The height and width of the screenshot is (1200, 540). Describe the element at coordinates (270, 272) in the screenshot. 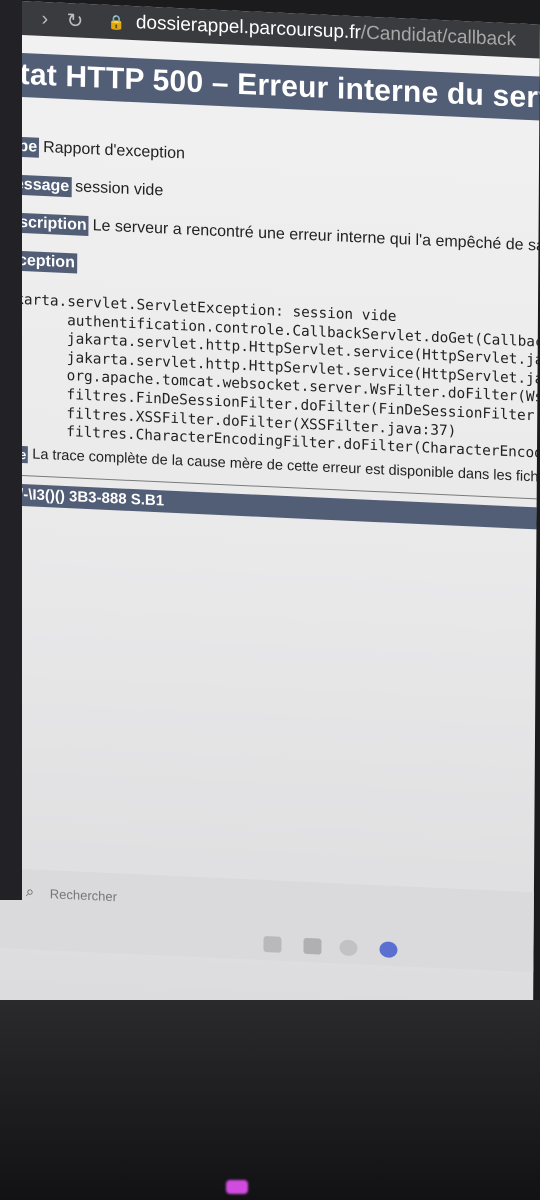

I see `exception-row: exception` at that location.